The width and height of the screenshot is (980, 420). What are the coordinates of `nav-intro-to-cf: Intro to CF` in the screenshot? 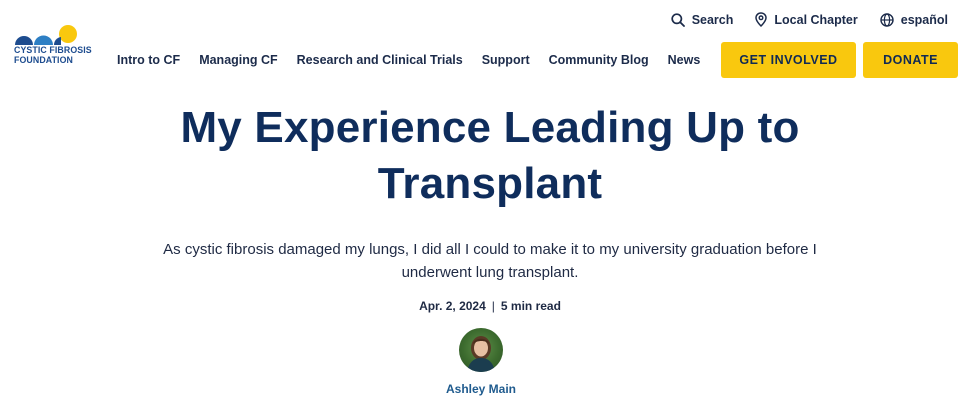 It's located at (148, 60).